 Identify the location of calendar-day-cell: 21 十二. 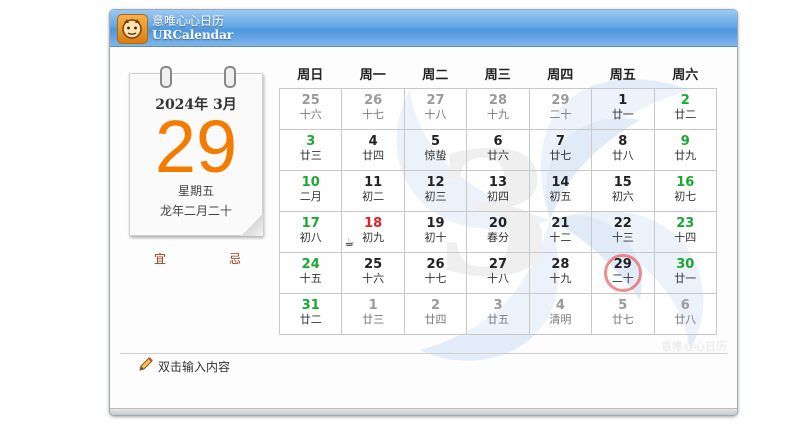
(560, 232).